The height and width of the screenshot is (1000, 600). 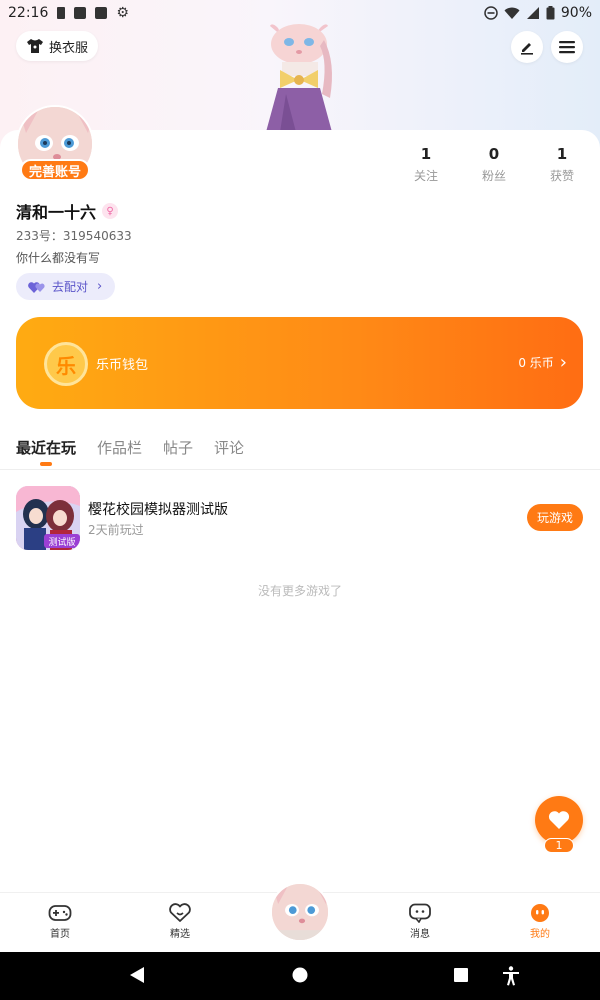 What do you see at coordinates (61, 542) in the screenshot?
I see `game-icon-badge: 测试版` at bounding box center [61, 542].